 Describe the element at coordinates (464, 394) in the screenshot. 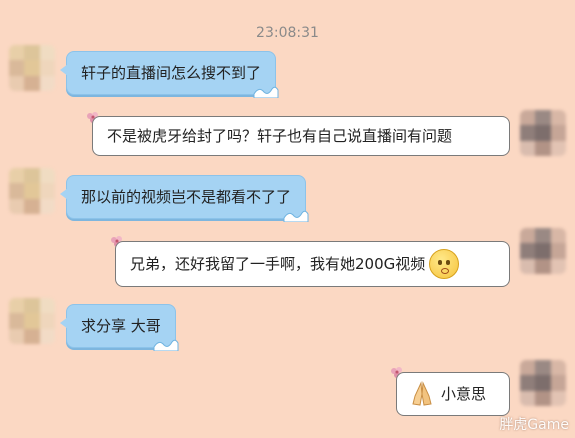

I see `message-text: 小意思` at that location.